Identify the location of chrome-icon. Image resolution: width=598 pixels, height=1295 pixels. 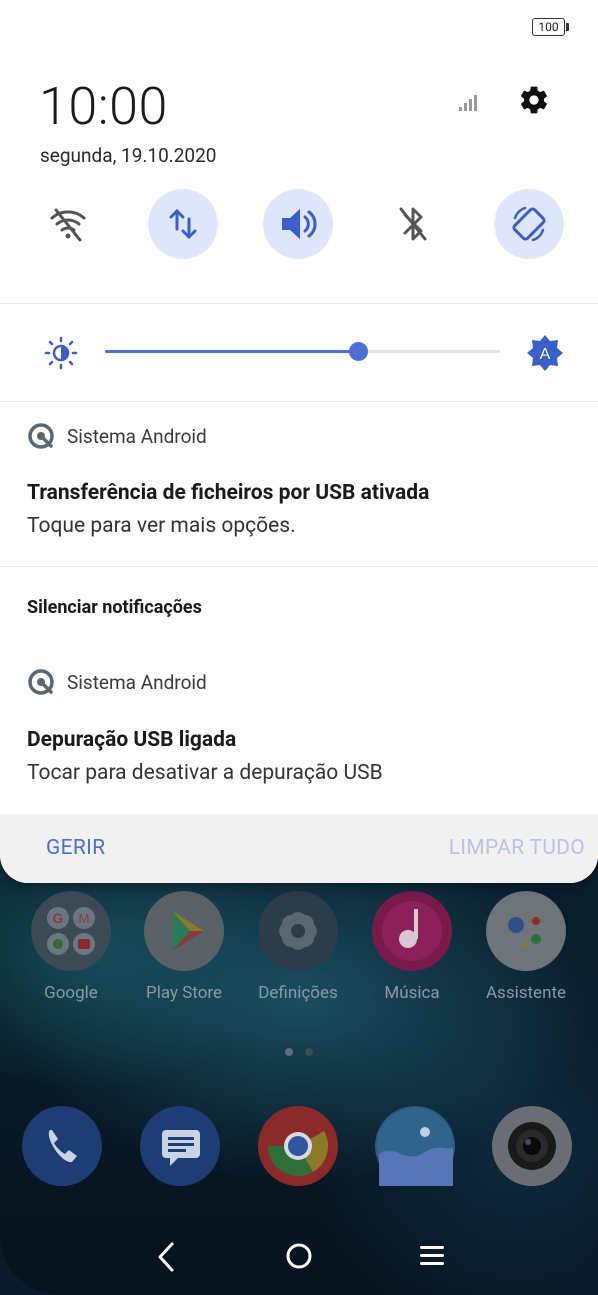
(298, 1146).